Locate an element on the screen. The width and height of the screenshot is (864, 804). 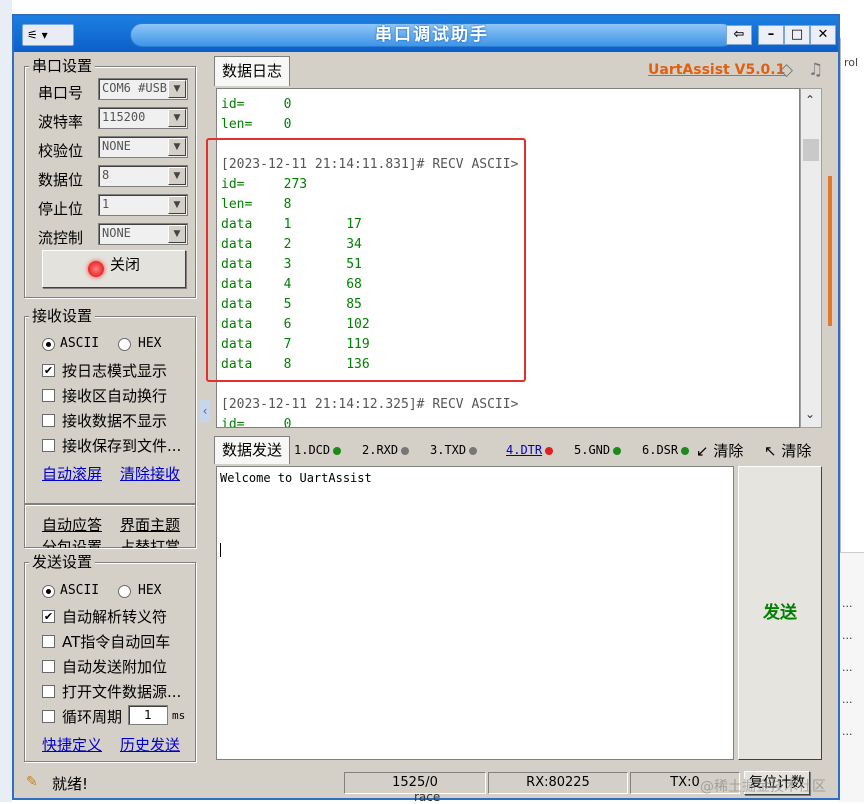
history-send-link: 历史发送 is located at coordinates (150, 744).